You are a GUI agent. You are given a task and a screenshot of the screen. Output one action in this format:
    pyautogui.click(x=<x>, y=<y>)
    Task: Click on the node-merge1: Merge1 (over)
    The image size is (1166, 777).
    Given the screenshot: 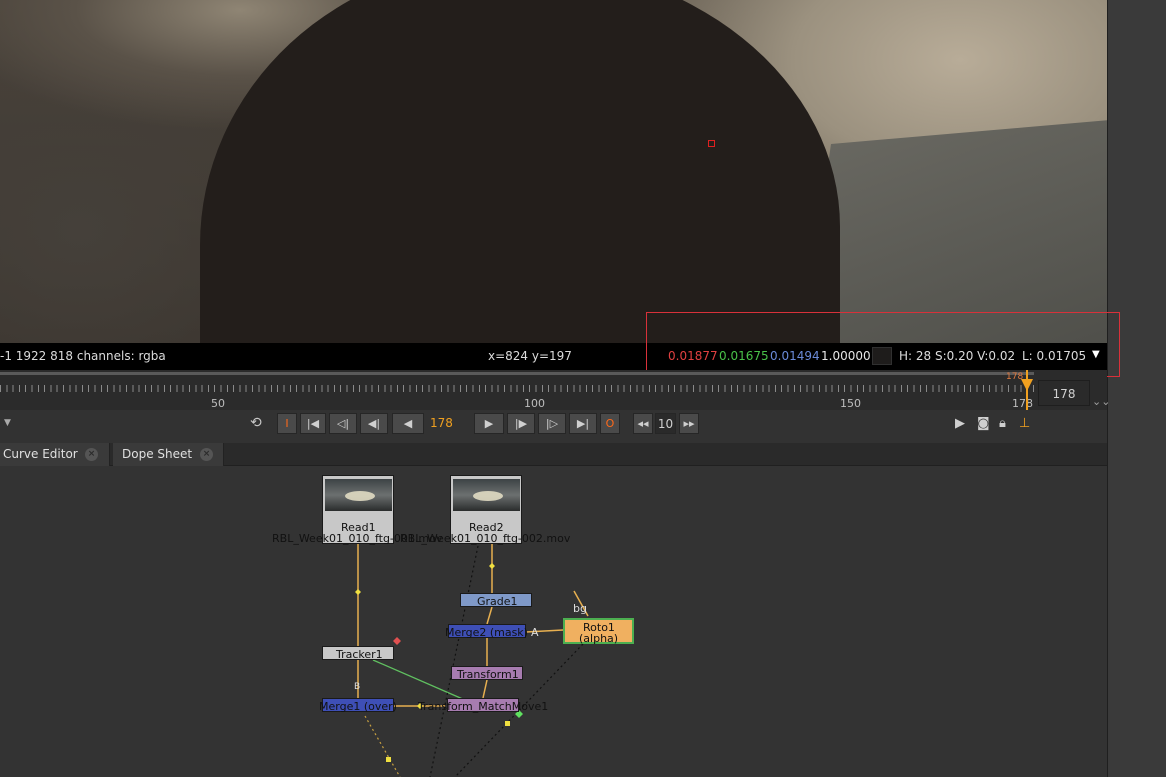 What is the action you would take?
    pyautogui.click(x=358, y=705)
    